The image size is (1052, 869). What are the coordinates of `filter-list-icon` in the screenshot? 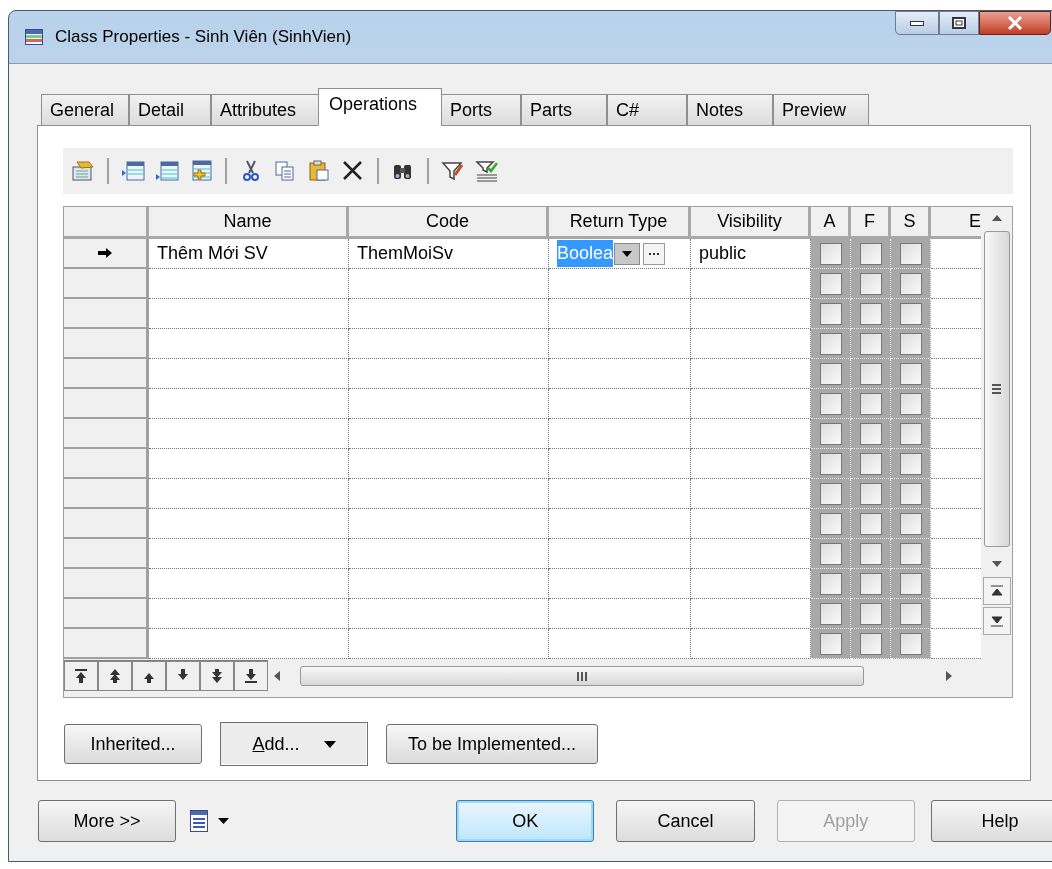 It's located at (487, 171).